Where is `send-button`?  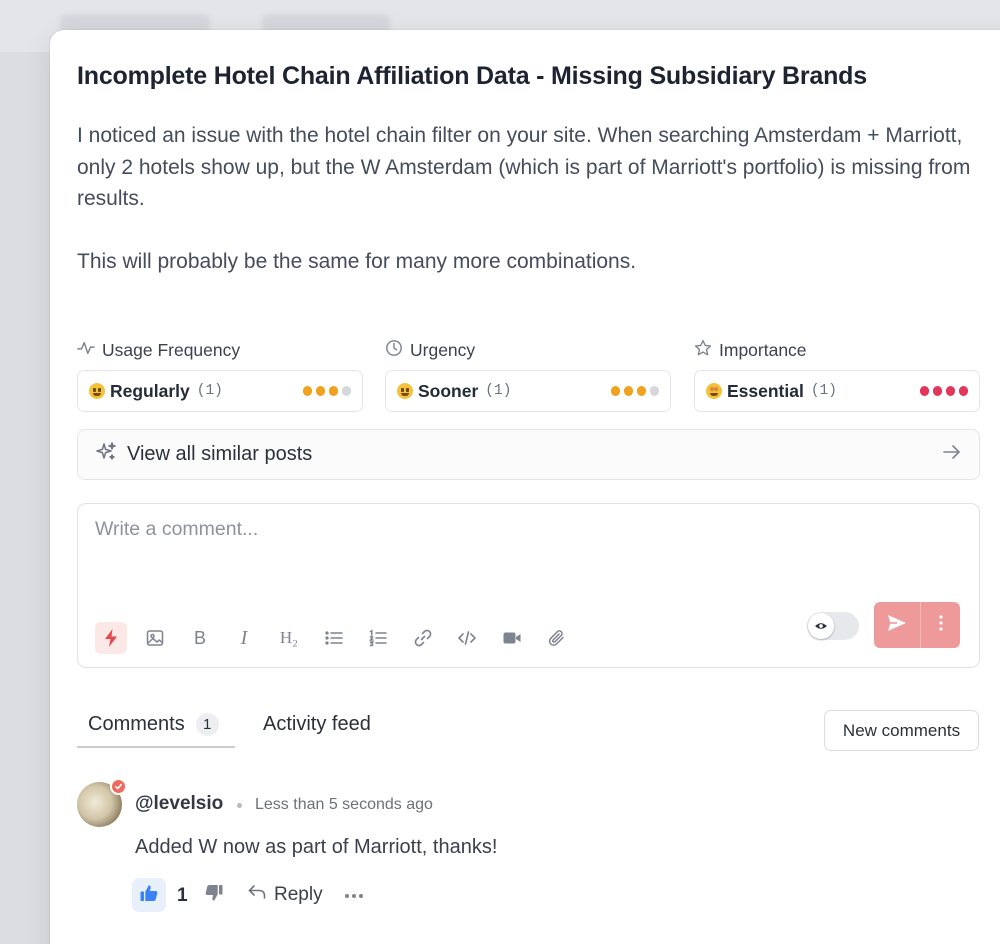
send-button is located at coordinates (897, 625).